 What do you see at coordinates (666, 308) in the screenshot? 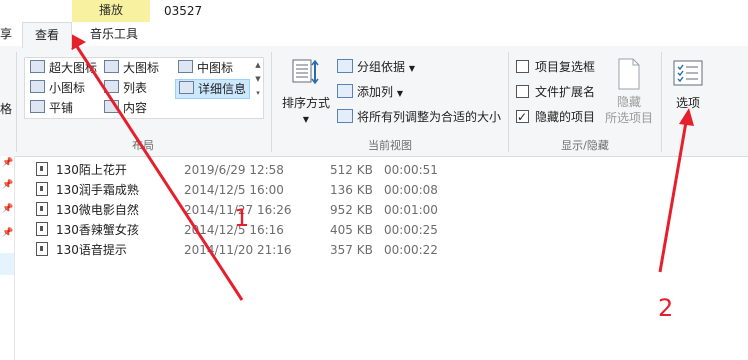
I see `annotation-number-2: 2` at bounding box center [666, 308].